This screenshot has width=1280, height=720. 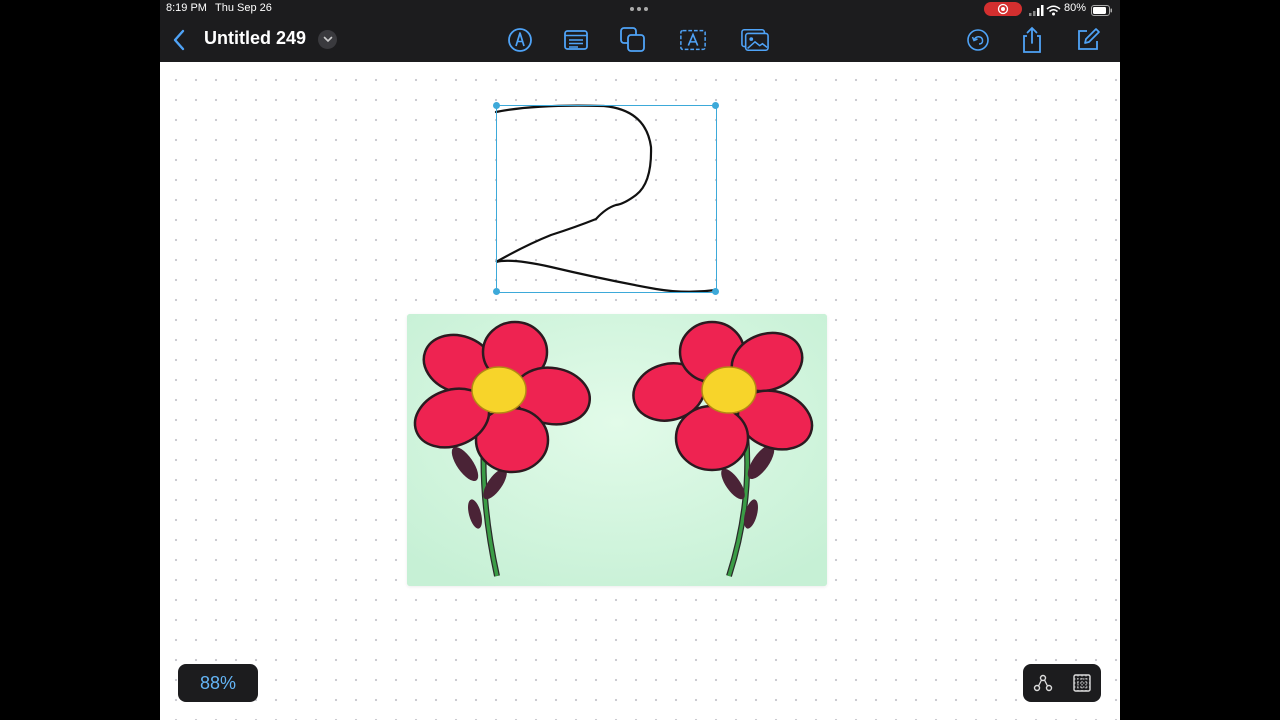 I want to click on multitask-dots-icon, so click(x=640, y=10).